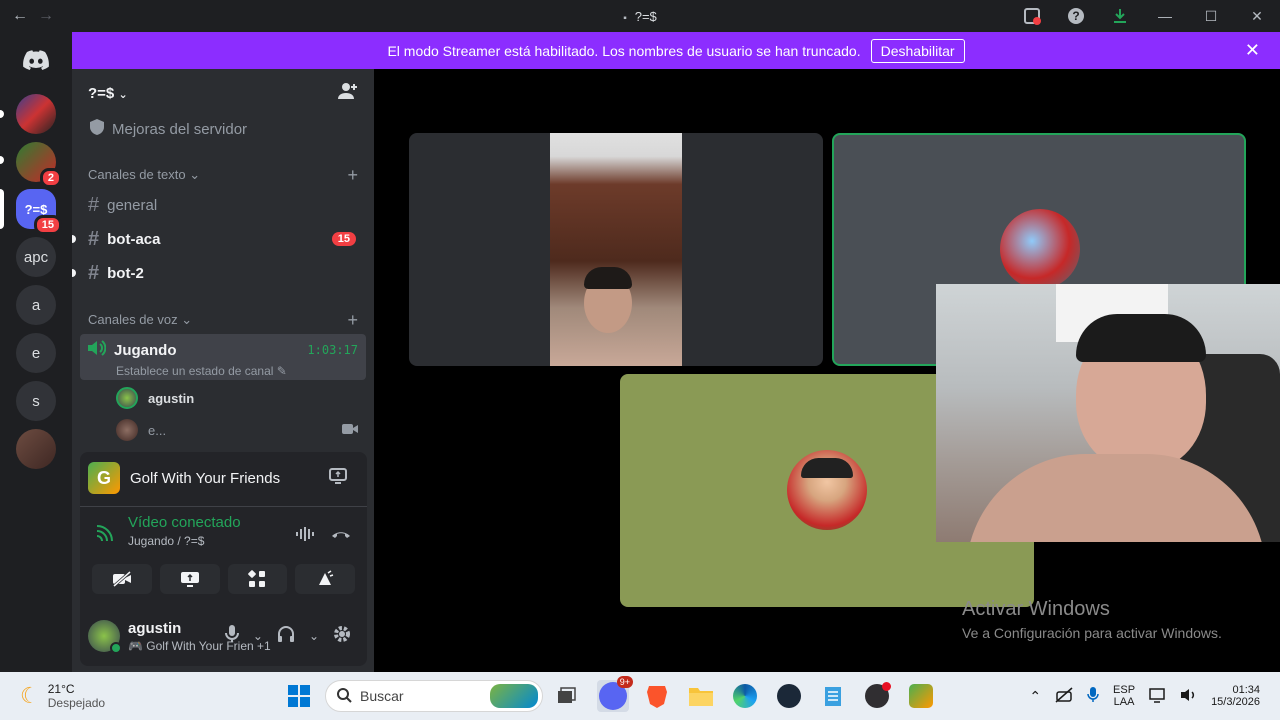 The image size is (1280, 720). Describe the element at coordinates (223, 129) in the screenshot. I see `server-boost: Mejoras del servidor` at that location.